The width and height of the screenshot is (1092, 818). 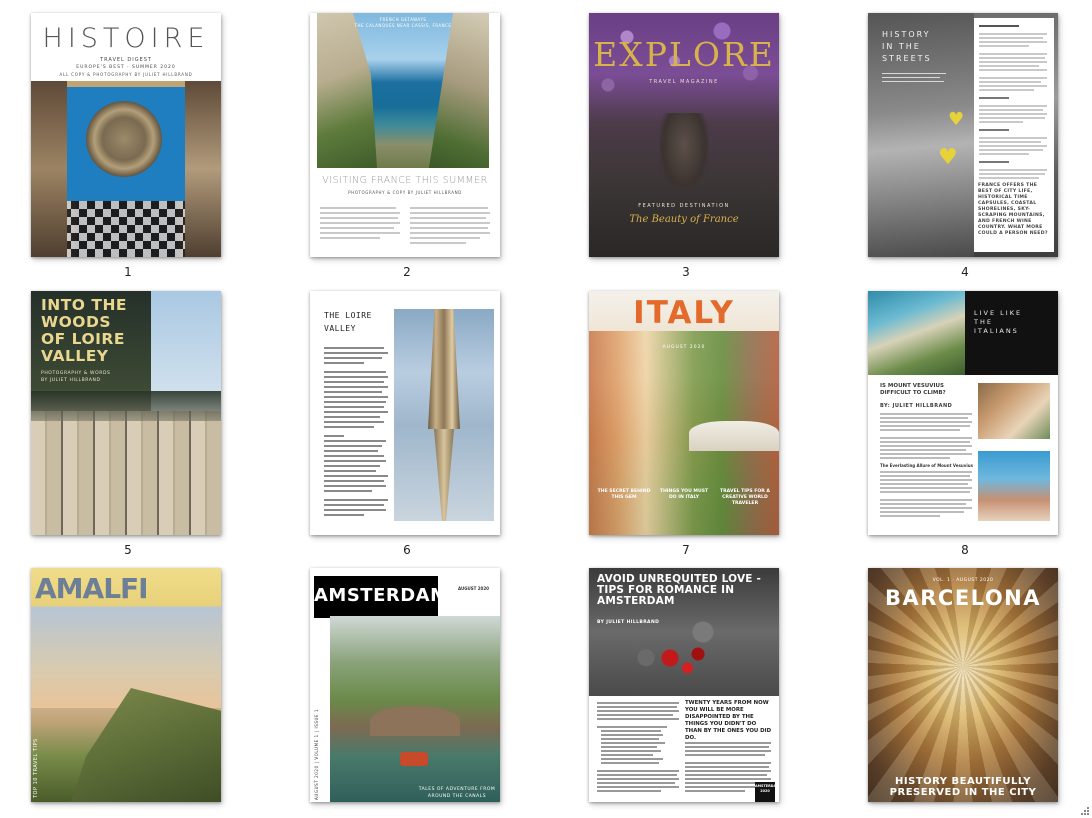 I want to click on page-date: VOL. 1 · AUGUST 2020, so click(x=963, y=580).